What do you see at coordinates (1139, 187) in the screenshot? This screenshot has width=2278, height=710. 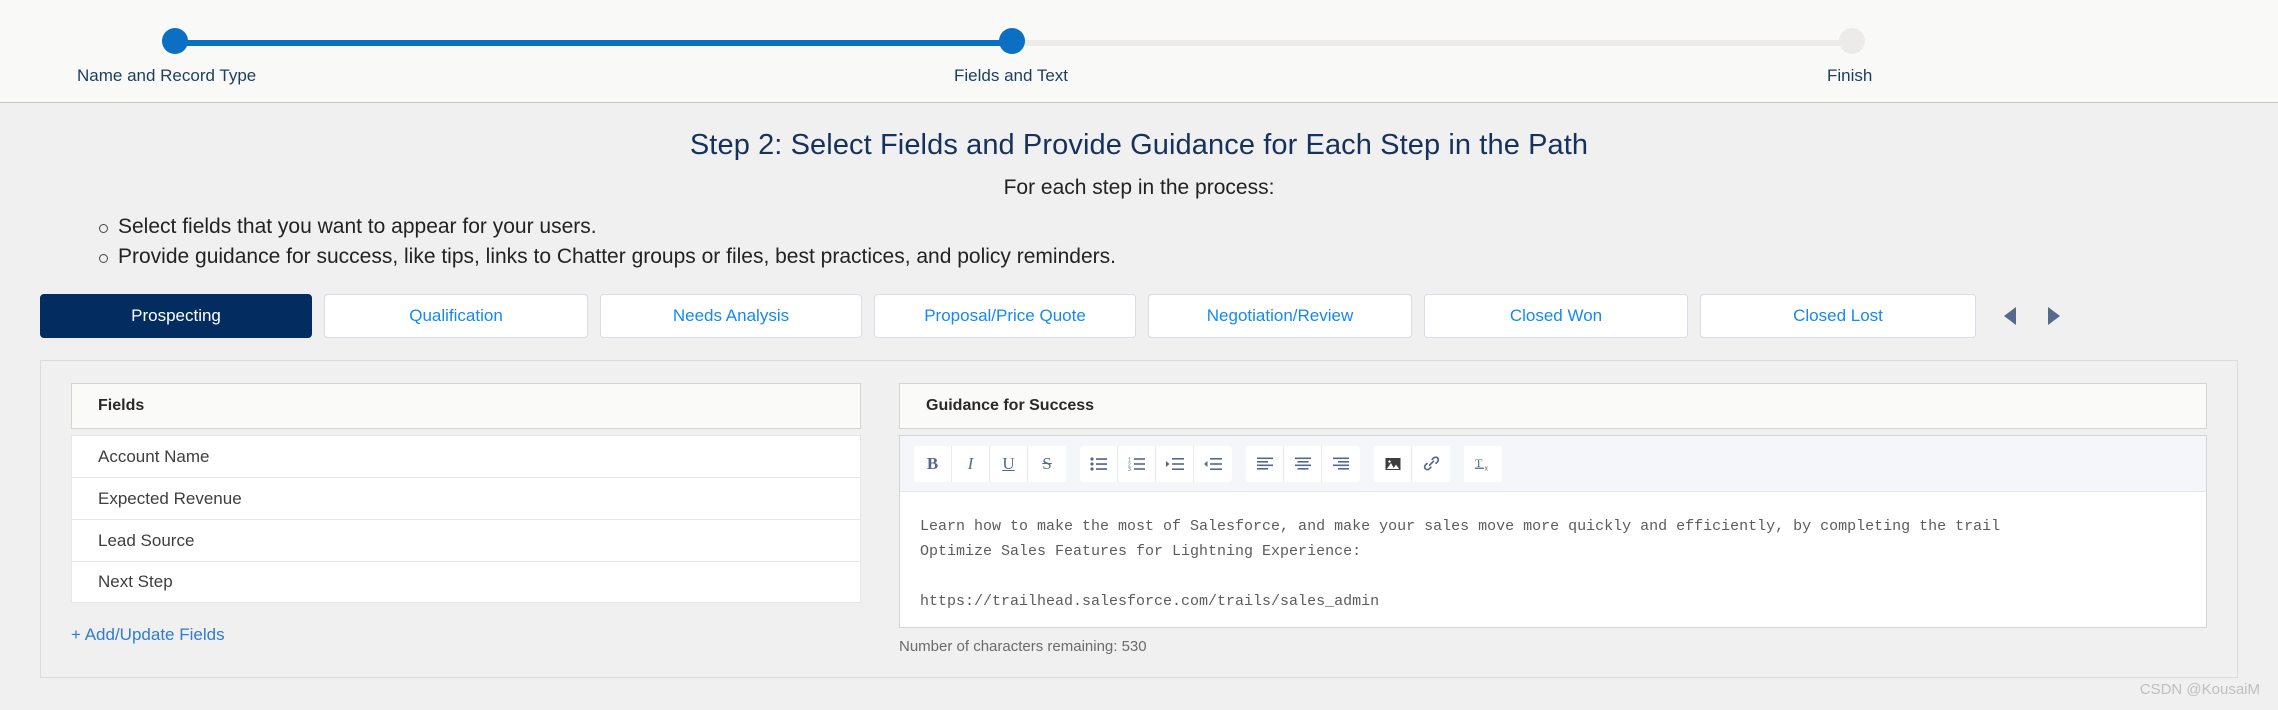 I see `intro-text: For each step in the process:` at bounding box center [1139, 187].